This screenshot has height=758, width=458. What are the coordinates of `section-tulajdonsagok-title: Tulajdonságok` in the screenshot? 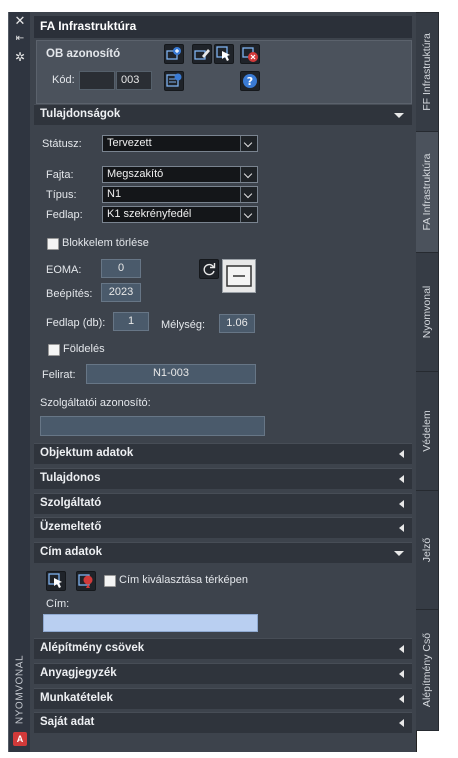 It's located at (80, 114).